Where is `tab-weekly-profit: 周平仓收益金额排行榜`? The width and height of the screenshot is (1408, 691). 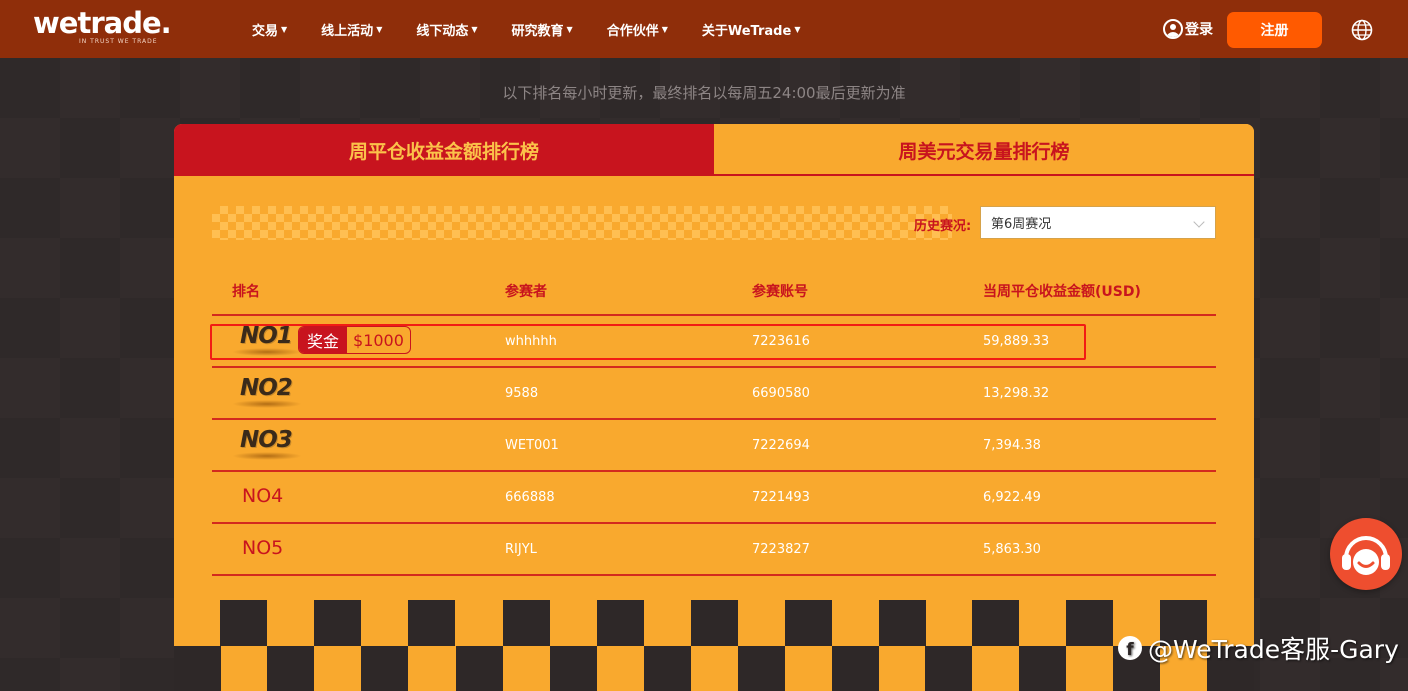
tab-weekly-profit: 周平仓收益金额排行榜 is located at coordinates (444, 150).